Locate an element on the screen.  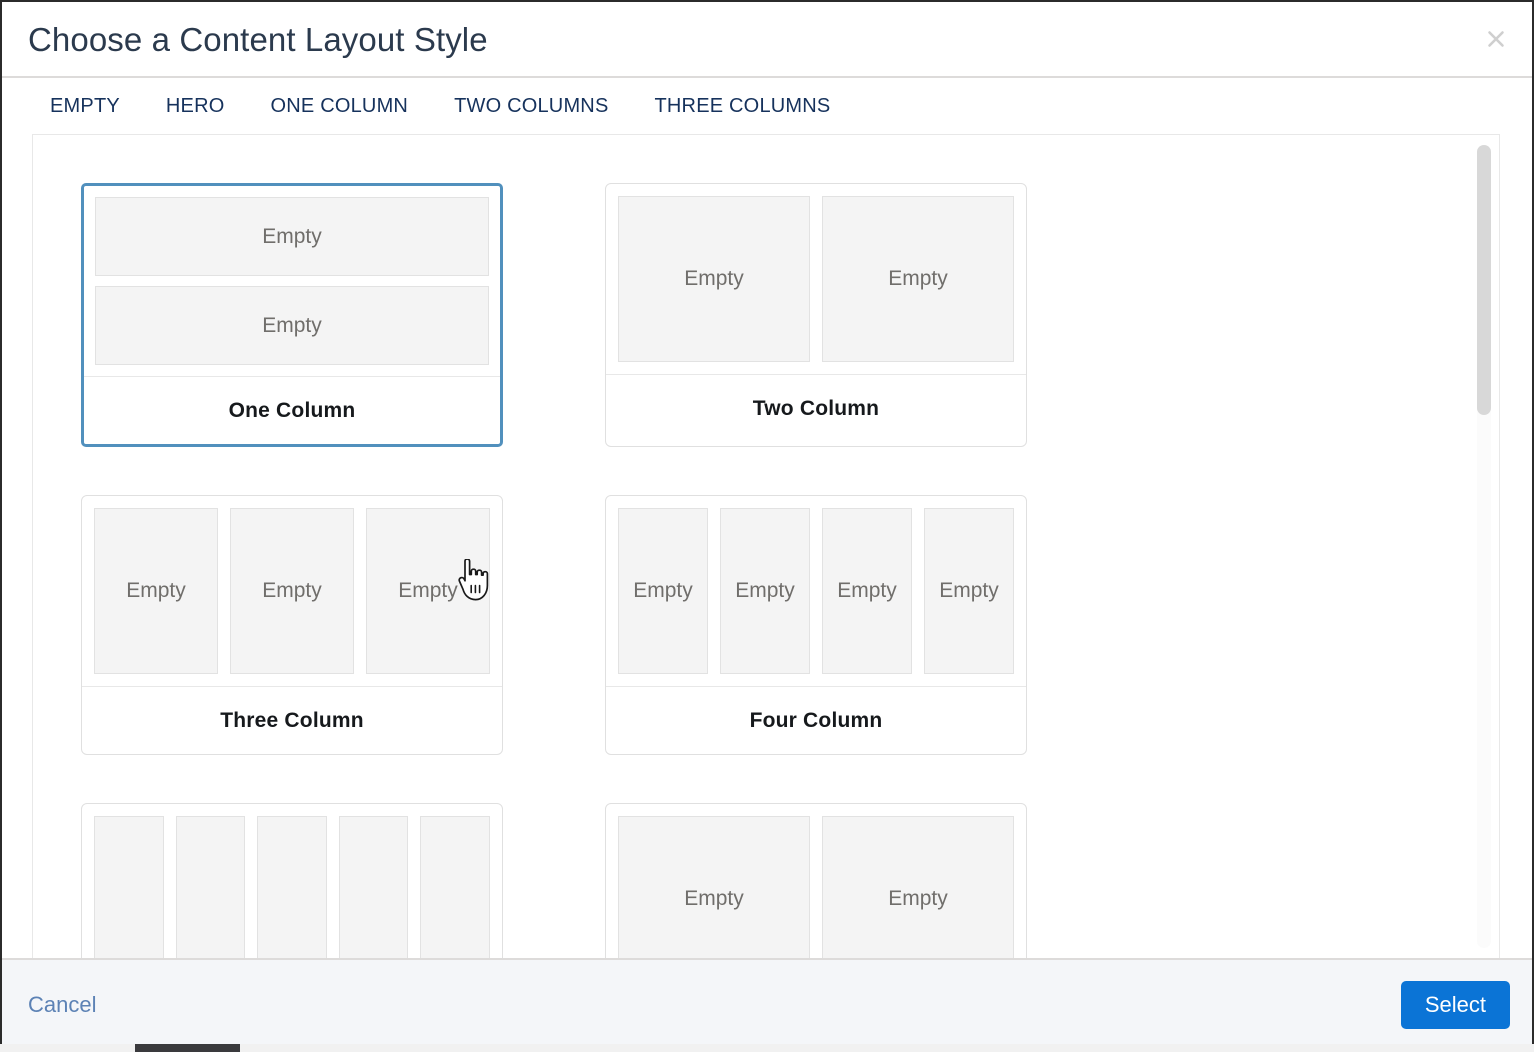
layout-card-footer: Four Column is located at coordinates (816, 720).